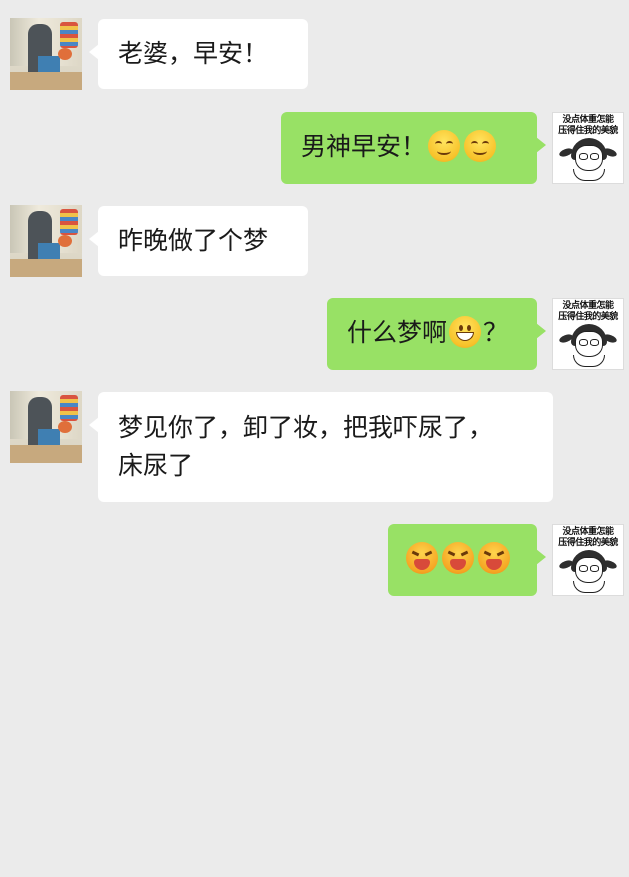 Image resolution: width=629 pixels, height=877 pixels. I want to click on outgoing-message-bubble, so click(467, 560).